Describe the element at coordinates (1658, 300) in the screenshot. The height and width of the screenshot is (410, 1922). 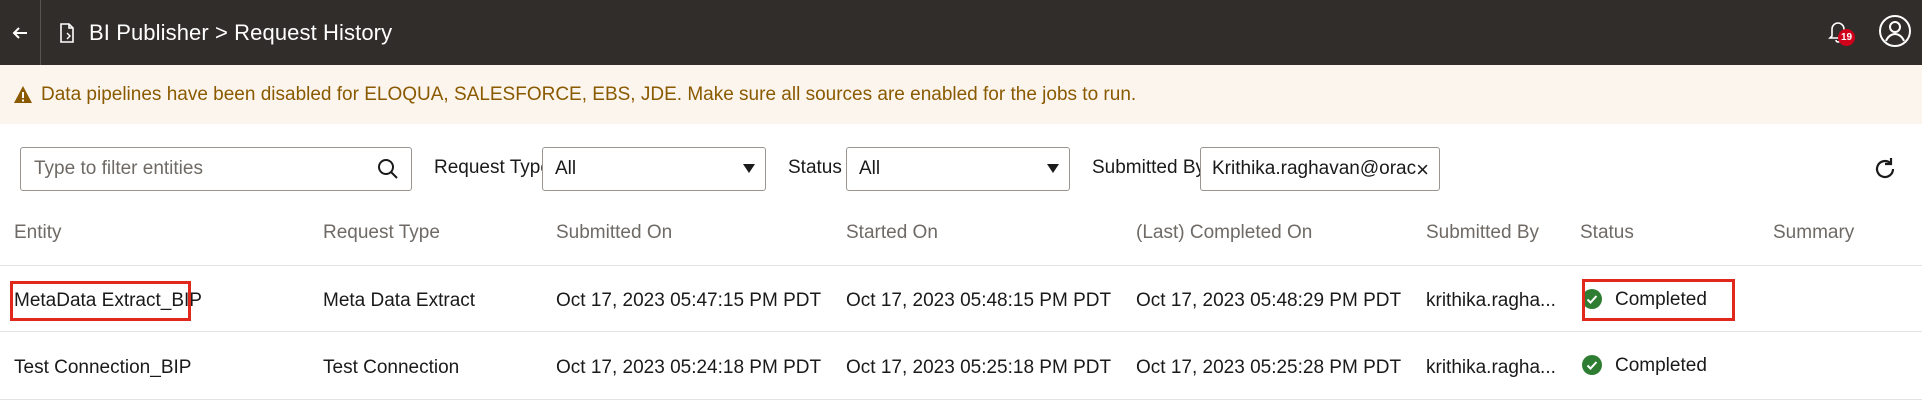
I see `highlight-box-status` at that location.